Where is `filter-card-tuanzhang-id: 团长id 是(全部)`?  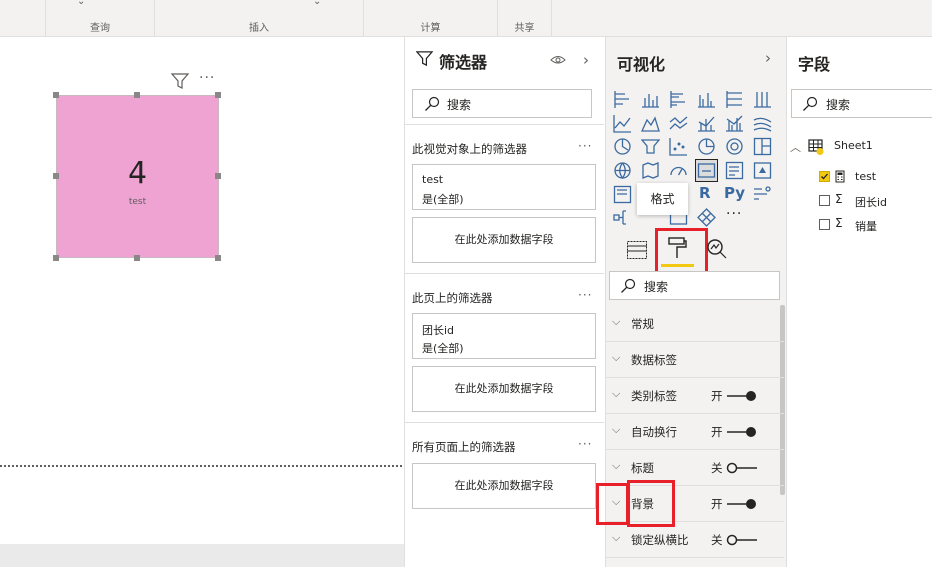
filter-card-tuanzhang-id: 团长id 是(全部) is located at coordinates (504, 336).